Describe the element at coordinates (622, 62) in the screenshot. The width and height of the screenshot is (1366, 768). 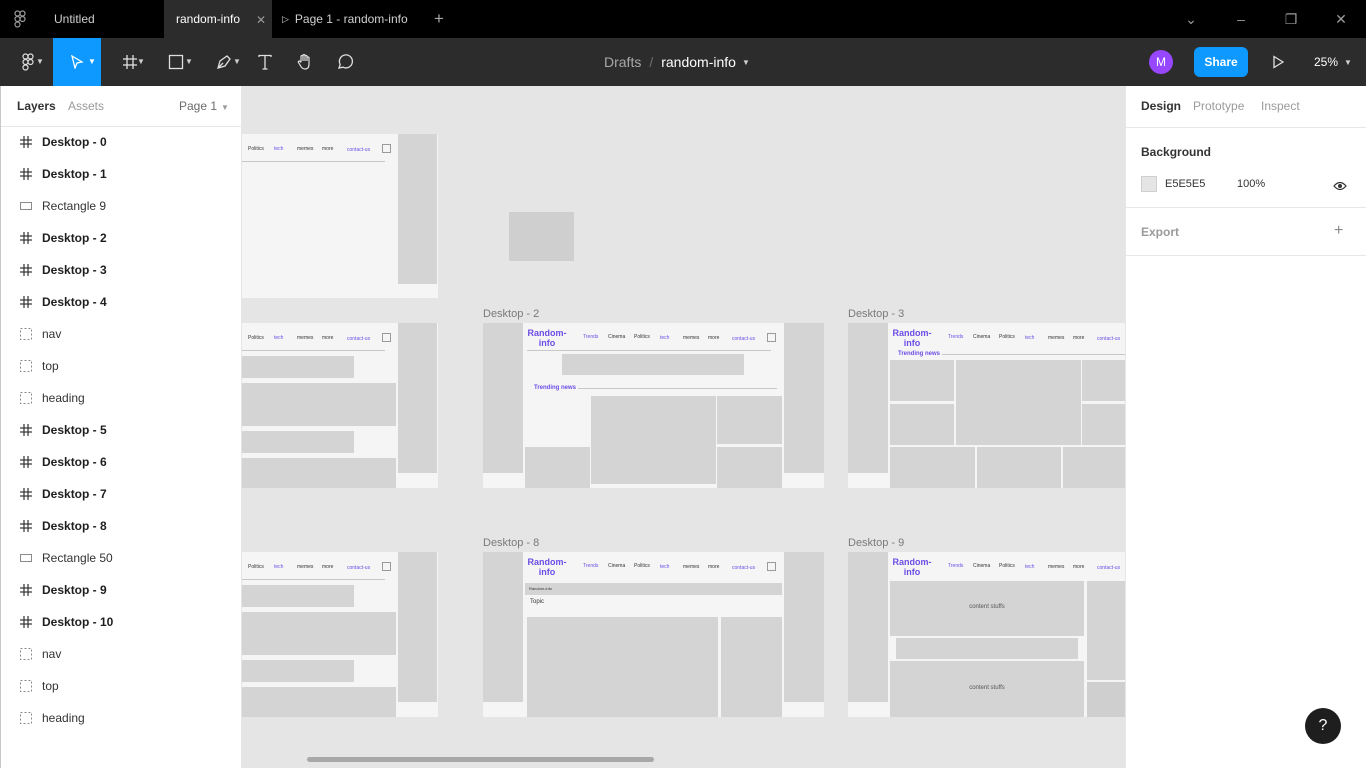
I see `breadcrumb-drafts: Drafts` at that location.